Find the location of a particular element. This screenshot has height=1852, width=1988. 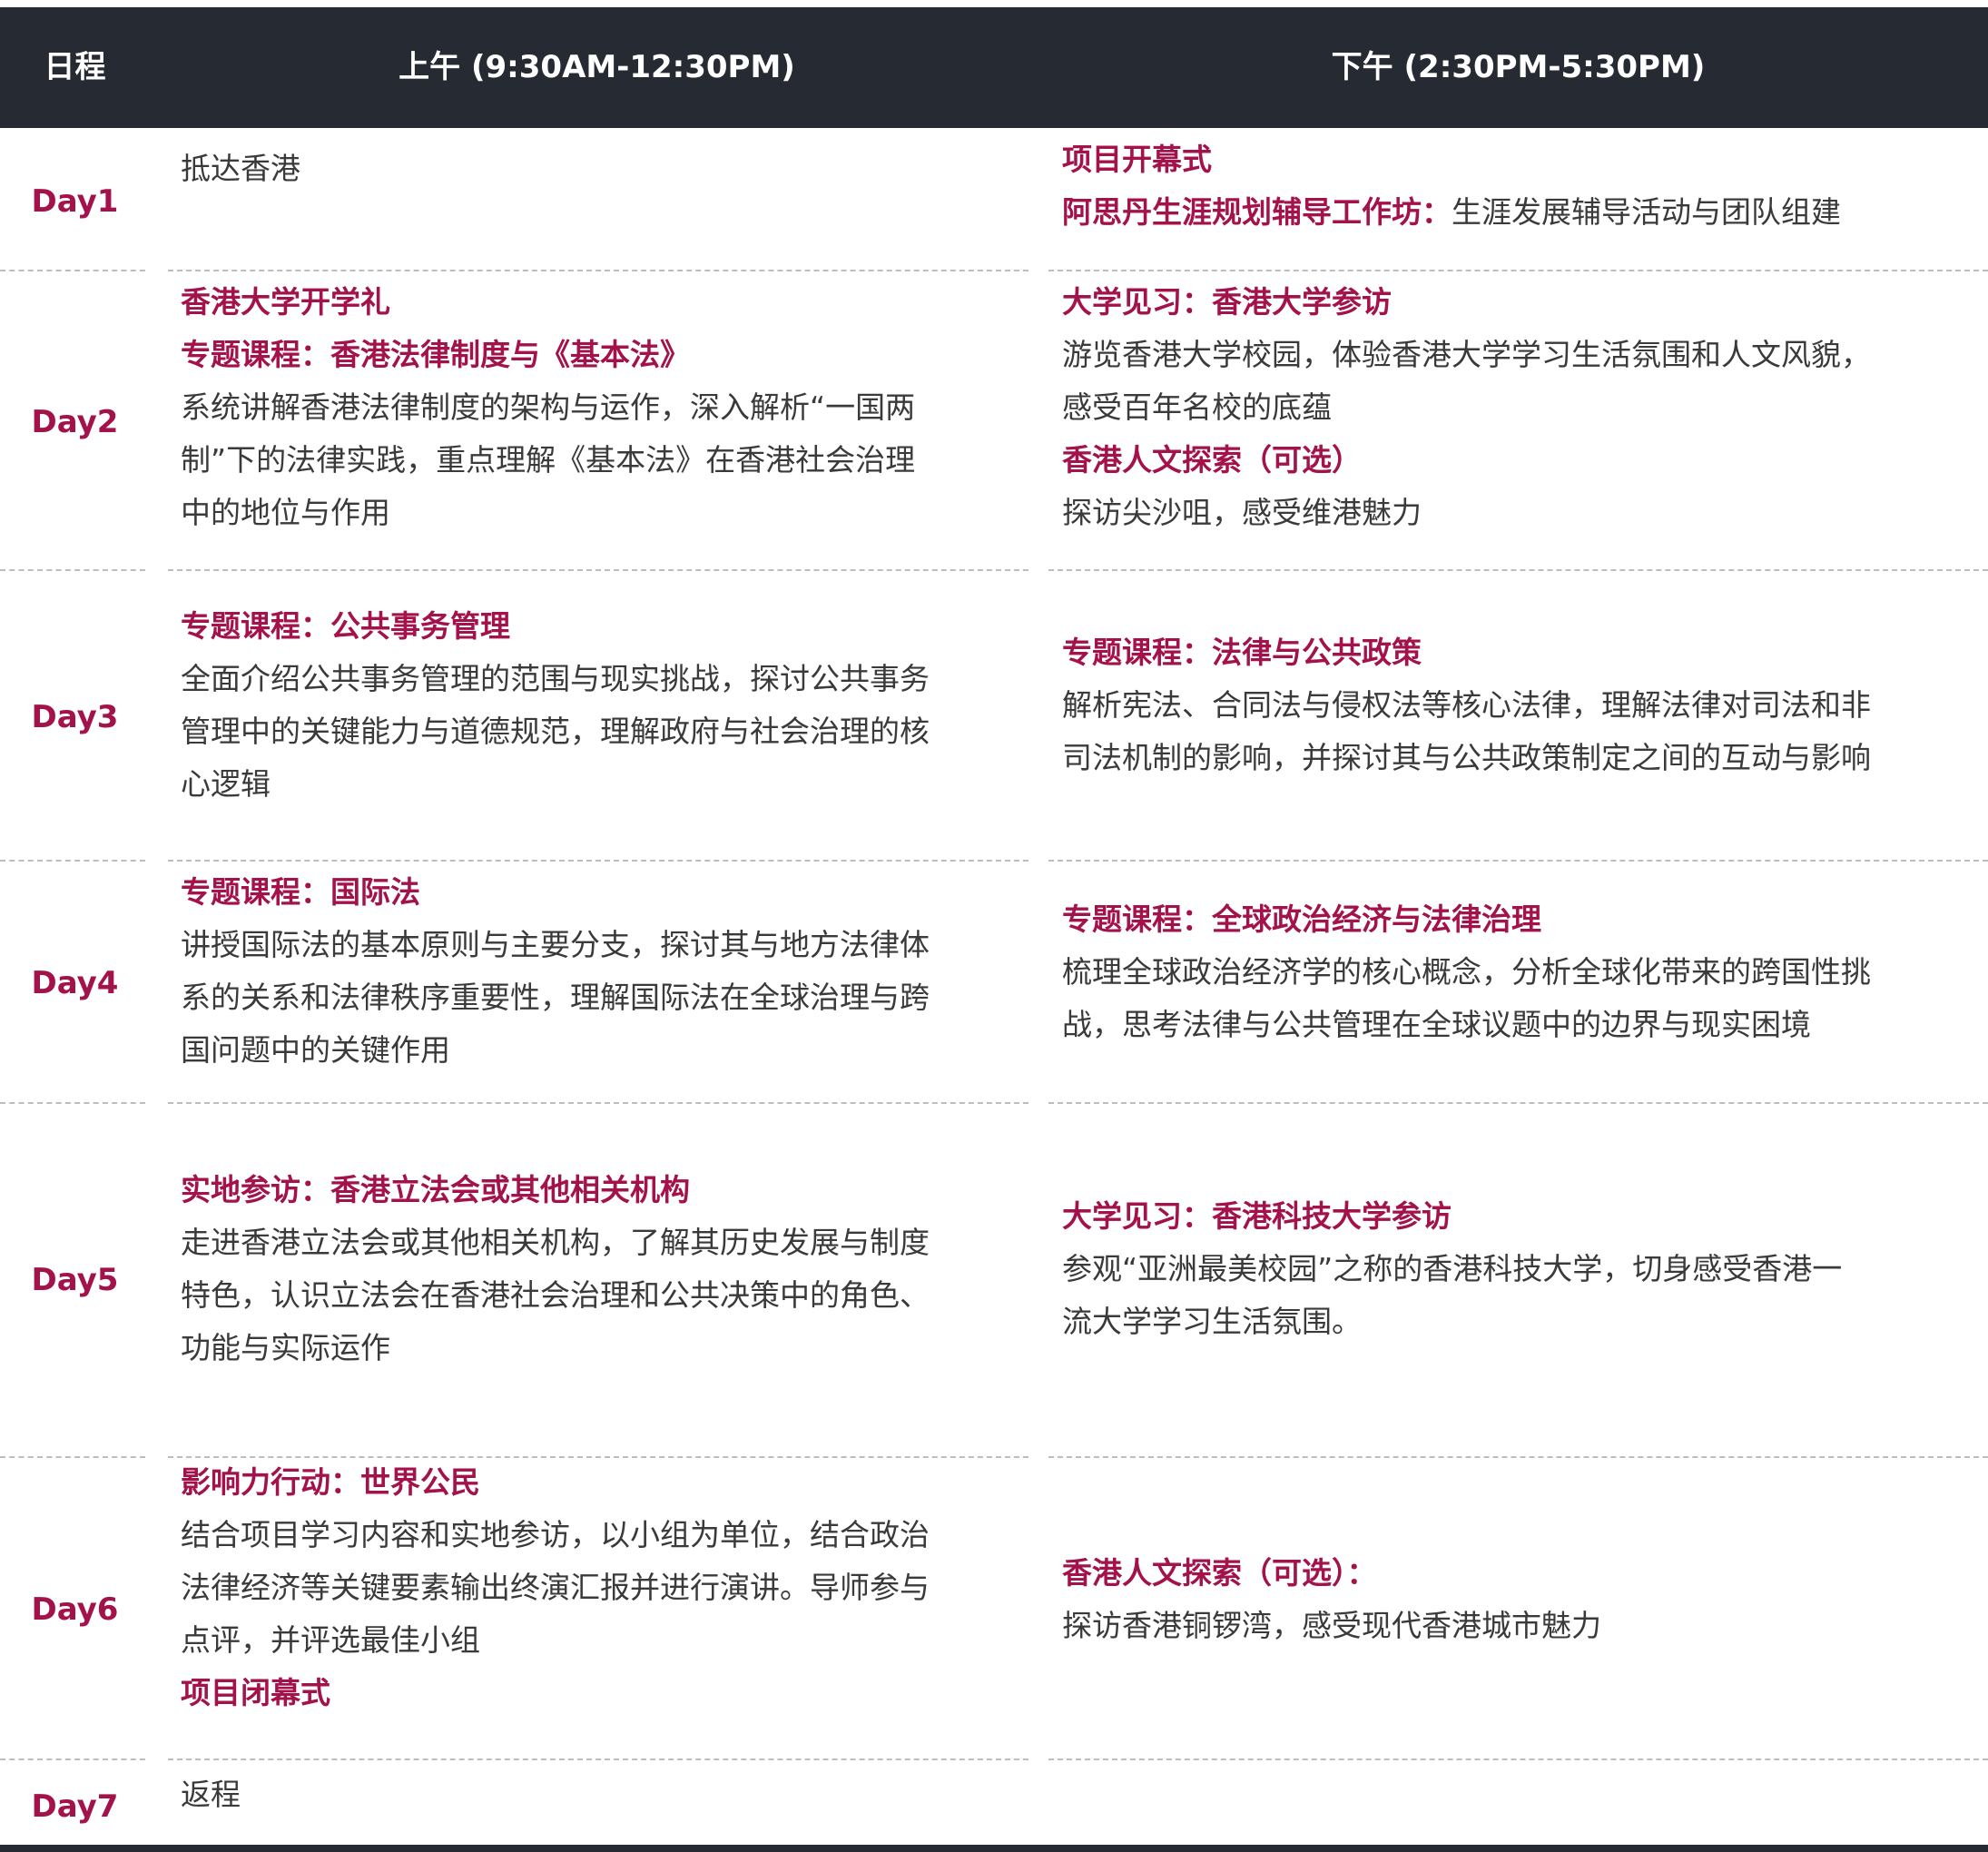

session-description: 管理中的关键能力与道德规范，理解政府与社会治理的核 is located at coordinates (555, 731).